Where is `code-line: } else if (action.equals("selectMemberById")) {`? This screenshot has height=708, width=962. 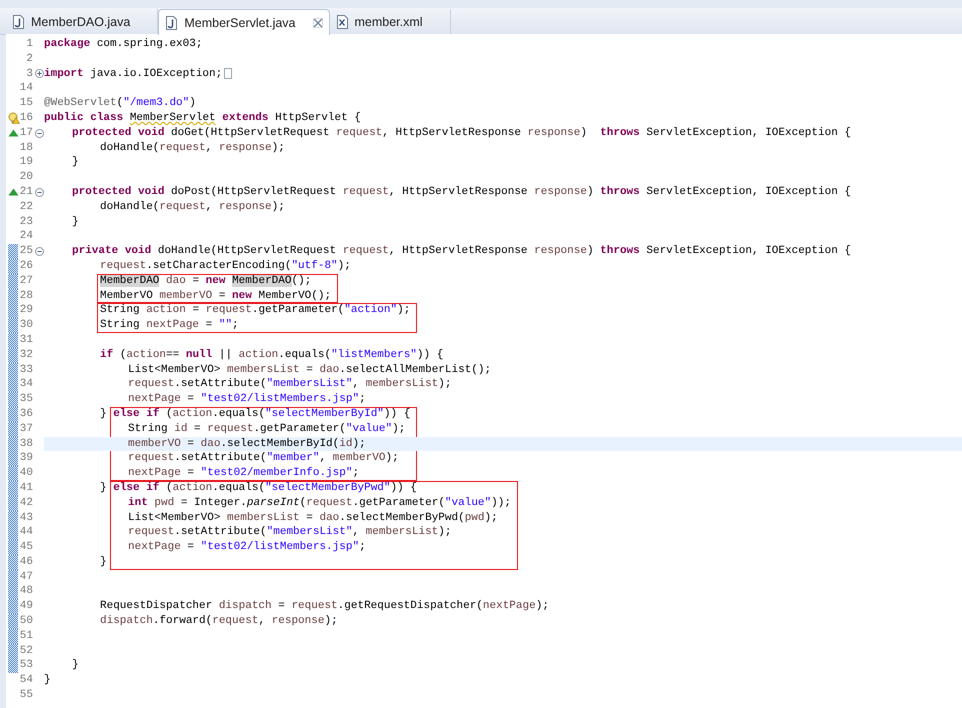
code-line: } else if (action.equals("selectMemberById")) { is located at coordinates (254, 414).